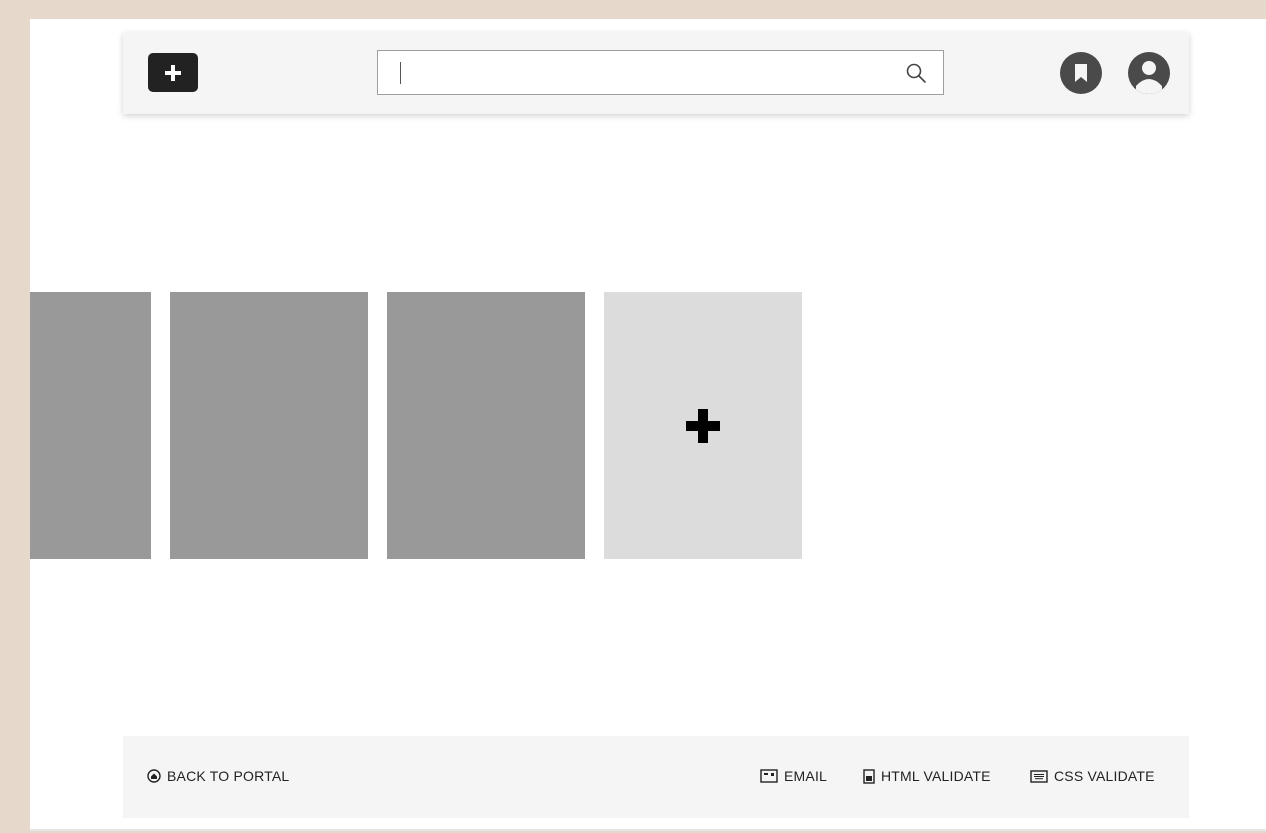 This screenshot has width=1266, height=833. What do you see at coordinates (936, 776) in the screenshot?
I see `html-validate-label: HTML VALIDATE` at bounding box center [936, 776].